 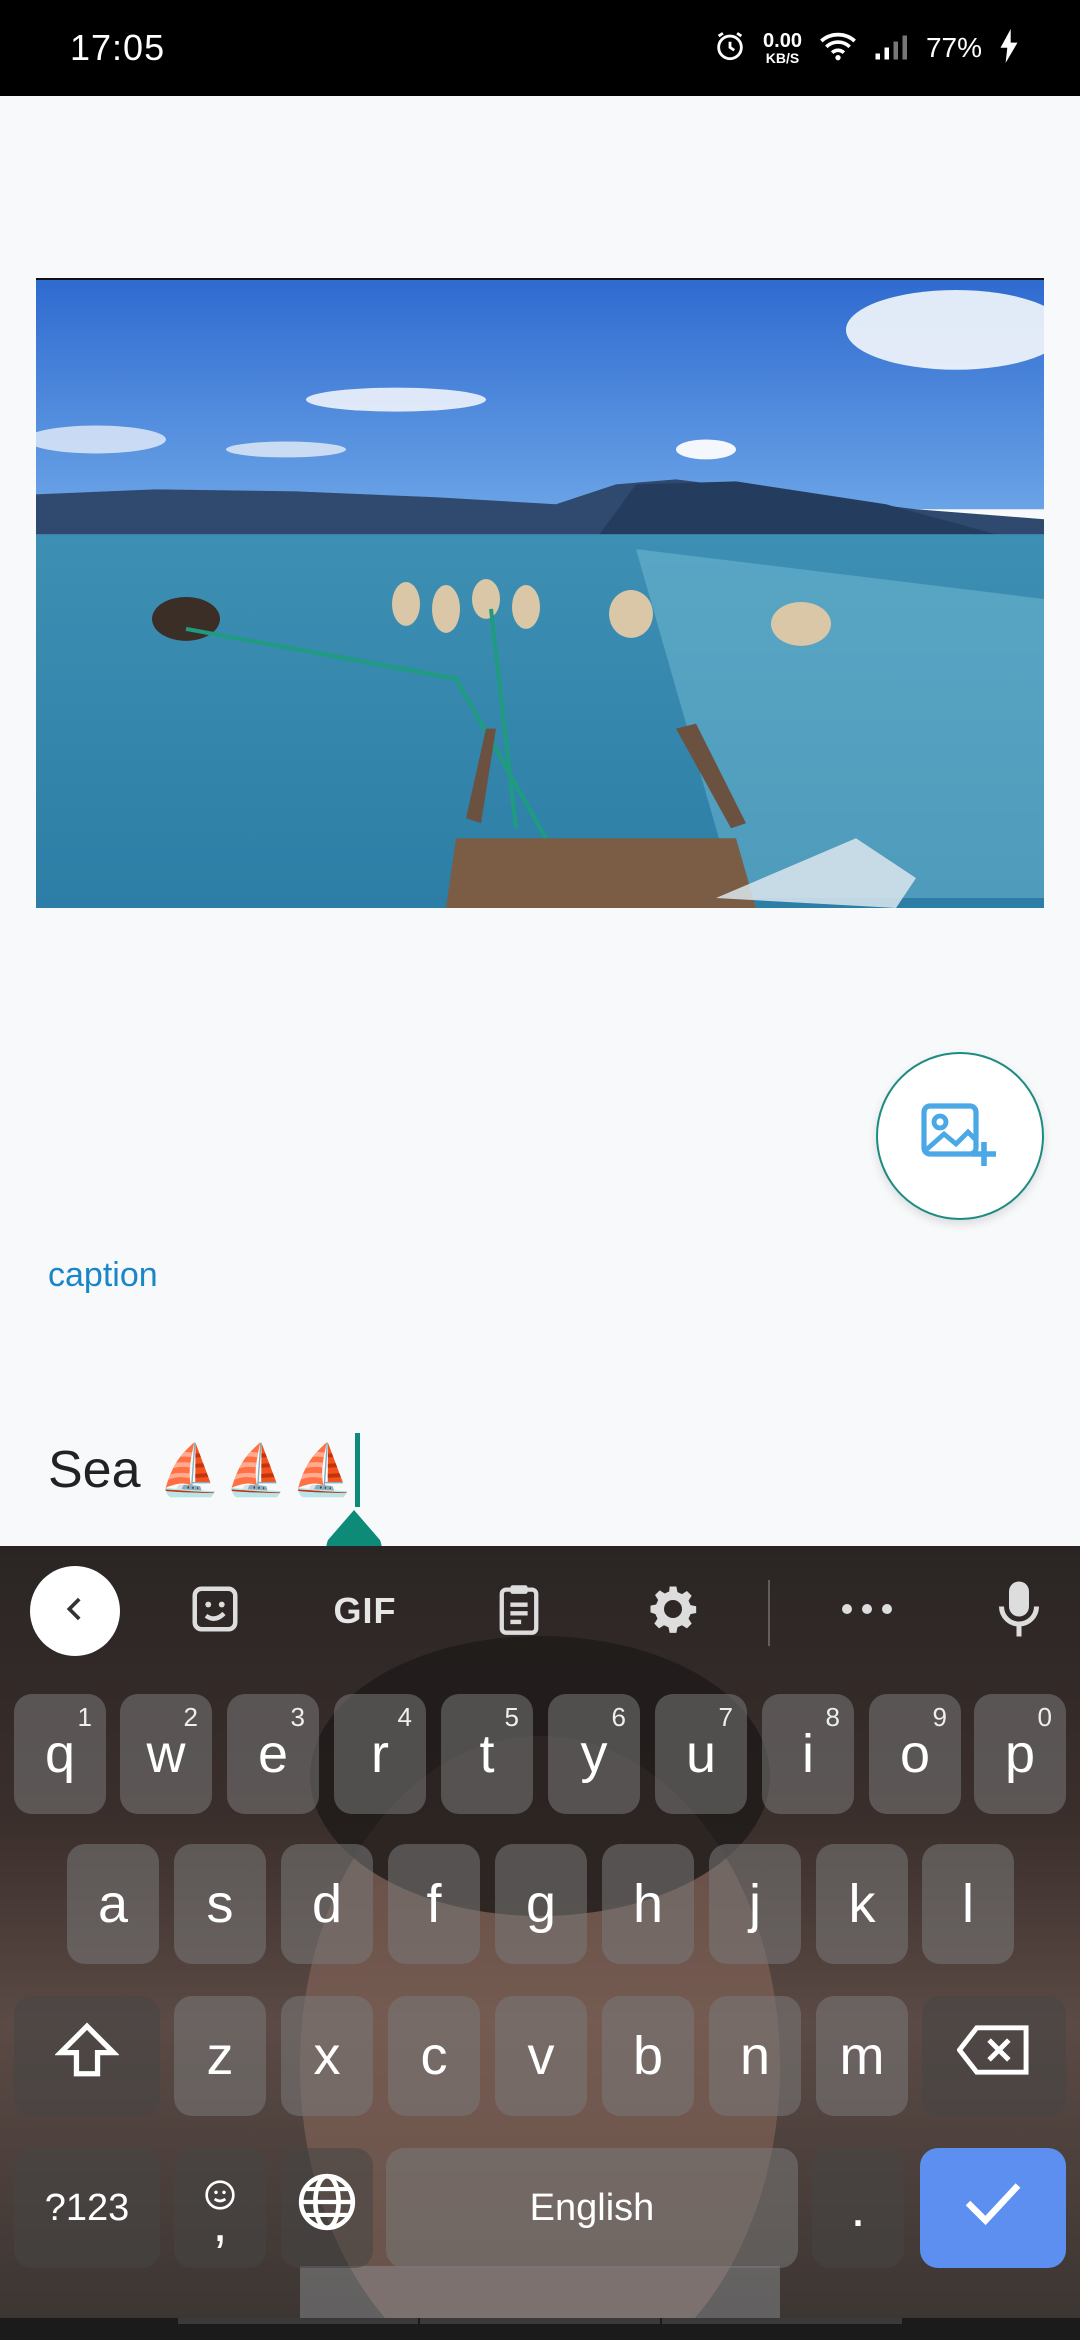 I want to click on globe-icon, so click(x=327, y=2208).